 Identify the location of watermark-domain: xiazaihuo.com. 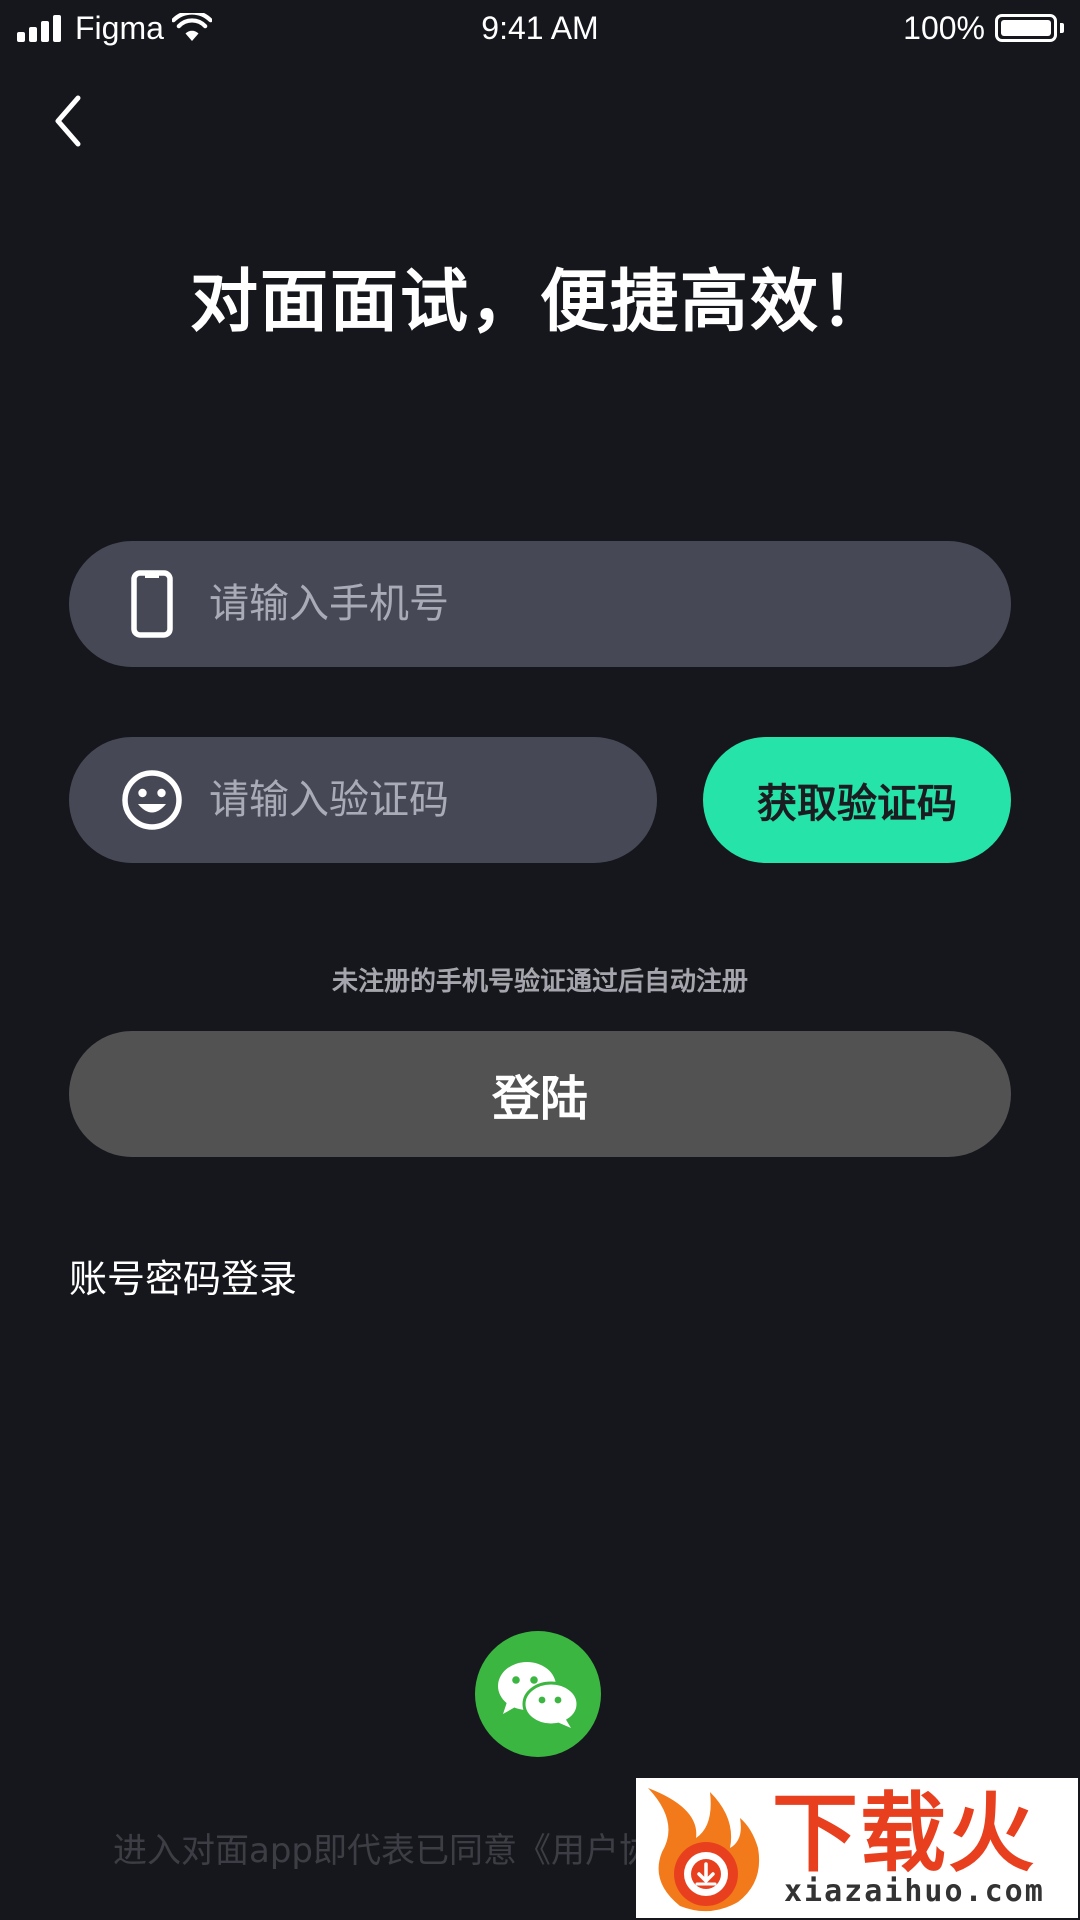
(914, 1891).